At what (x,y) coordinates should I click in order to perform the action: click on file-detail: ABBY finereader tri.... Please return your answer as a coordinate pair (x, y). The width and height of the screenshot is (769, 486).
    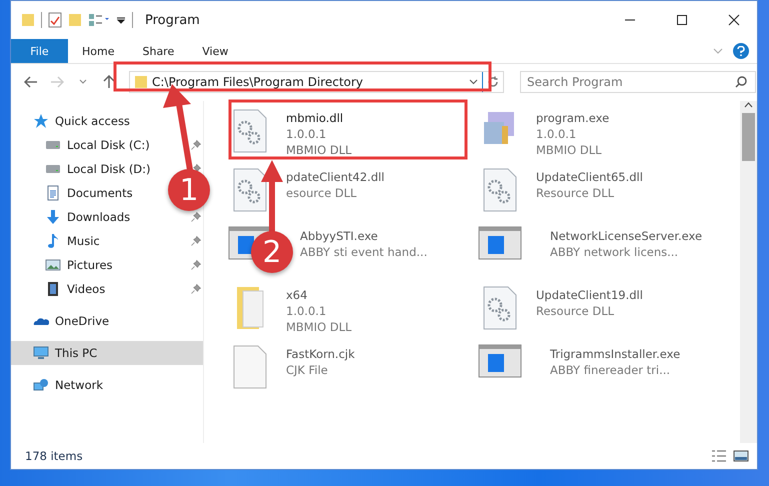
    Looking at the image, I should click on (611, 370).